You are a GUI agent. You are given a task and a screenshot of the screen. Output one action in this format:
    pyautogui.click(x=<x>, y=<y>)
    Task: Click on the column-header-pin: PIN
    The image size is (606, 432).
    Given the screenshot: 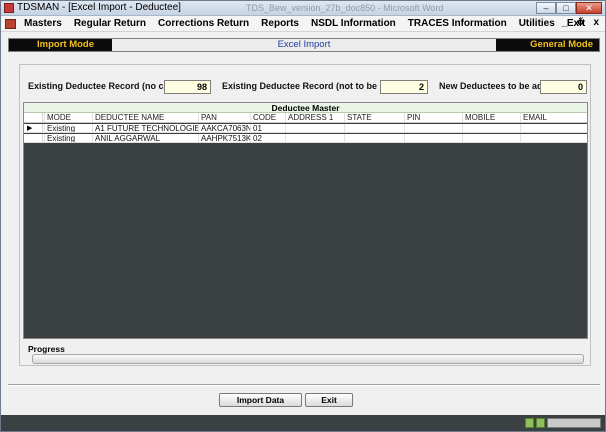 What is the action you would take?
    pyautogui.click(x=433, y=117)
    